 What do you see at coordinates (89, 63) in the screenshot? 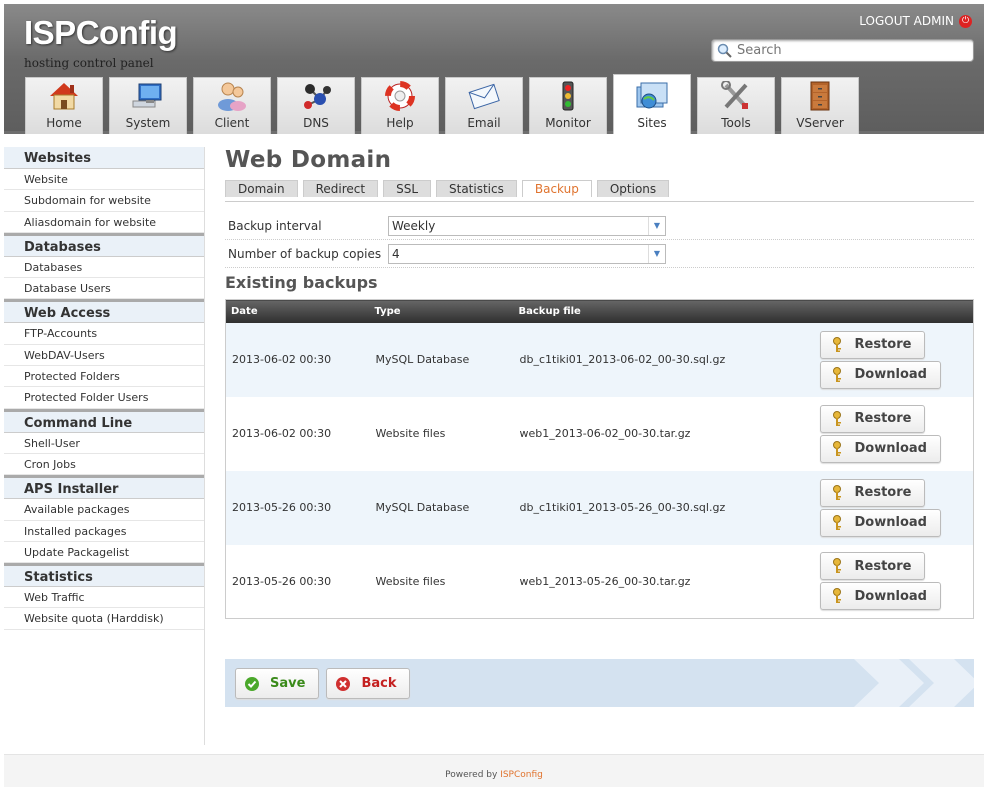
I see `tagline: hosting control panel` at bounding box center [89, 63].